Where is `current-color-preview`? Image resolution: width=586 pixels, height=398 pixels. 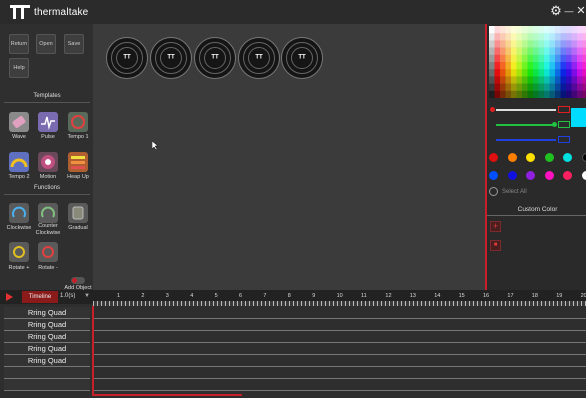 current-color-preview is located at coordinates (578, 117).